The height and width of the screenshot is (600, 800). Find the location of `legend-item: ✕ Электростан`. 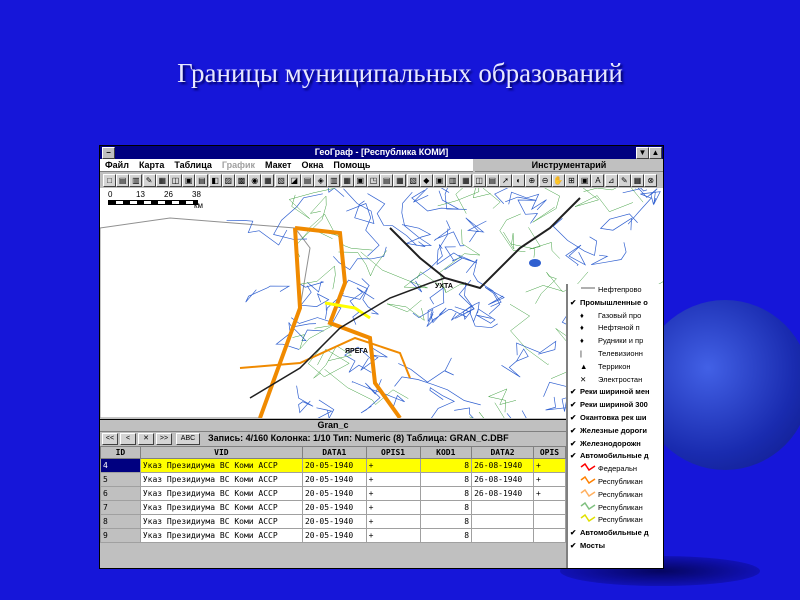

legend-item: ✕ Электростан is located at coordinates (606, 379).